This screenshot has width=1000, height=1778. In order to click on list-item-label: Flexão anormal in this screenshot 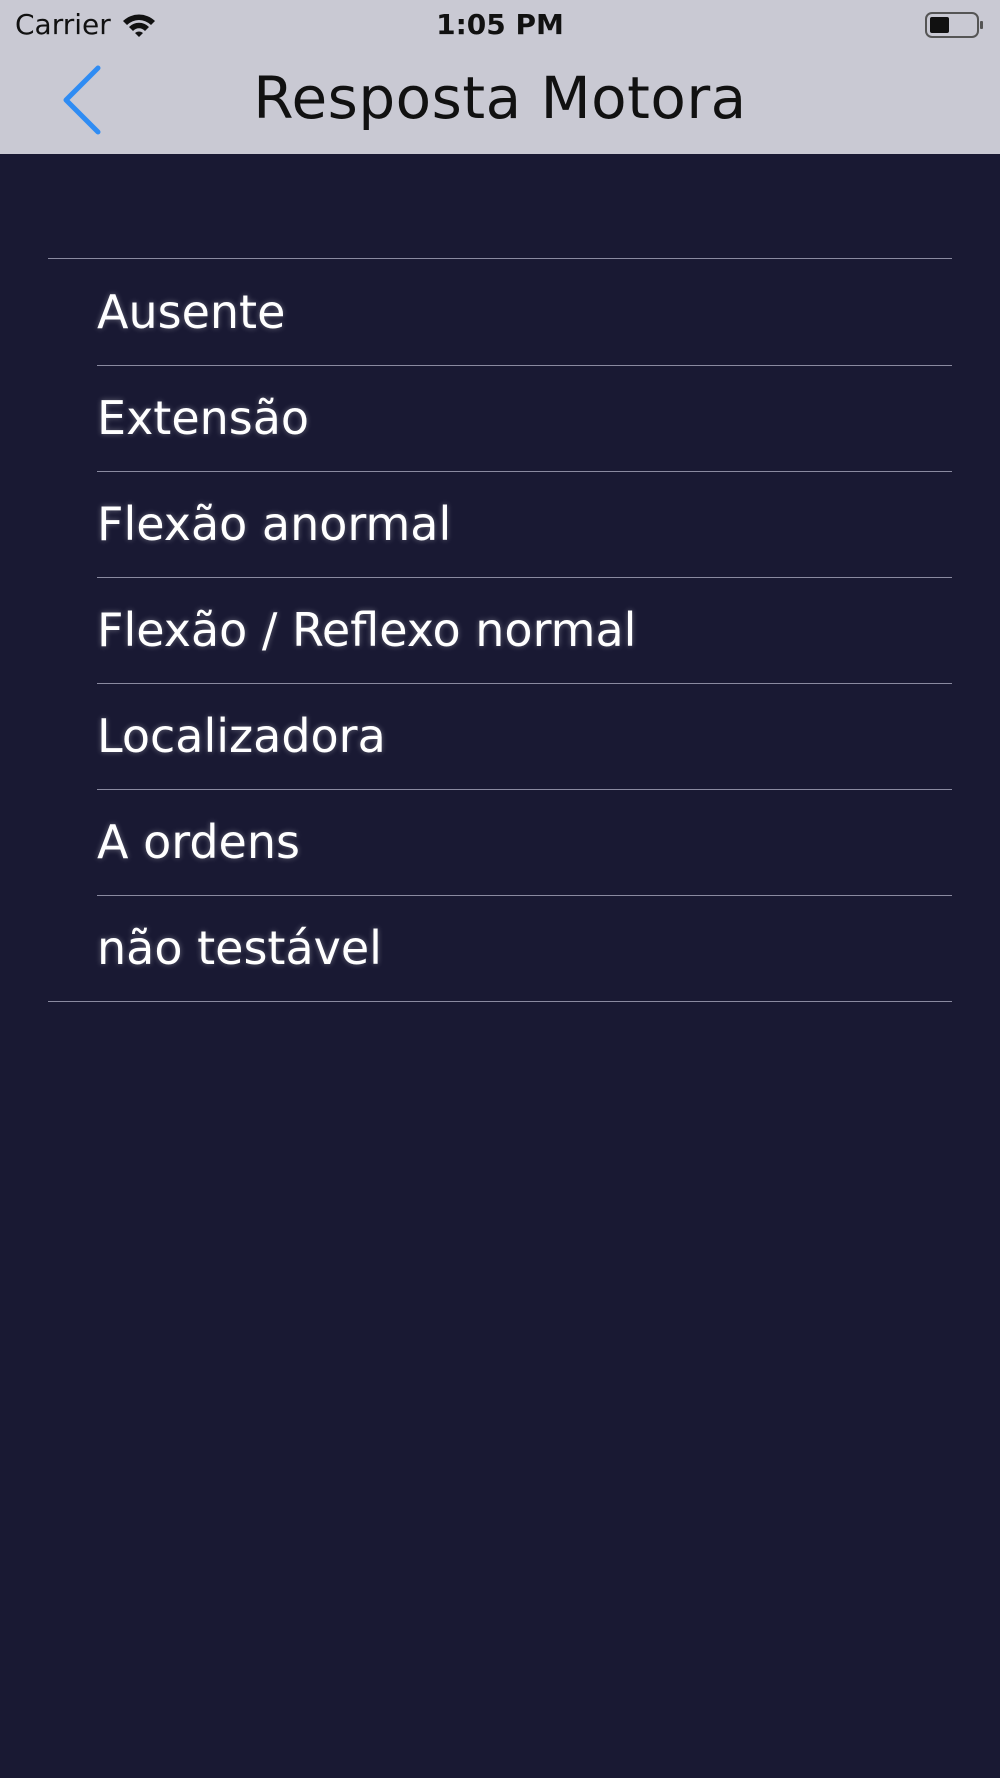, I will do `click(274, 524)`.